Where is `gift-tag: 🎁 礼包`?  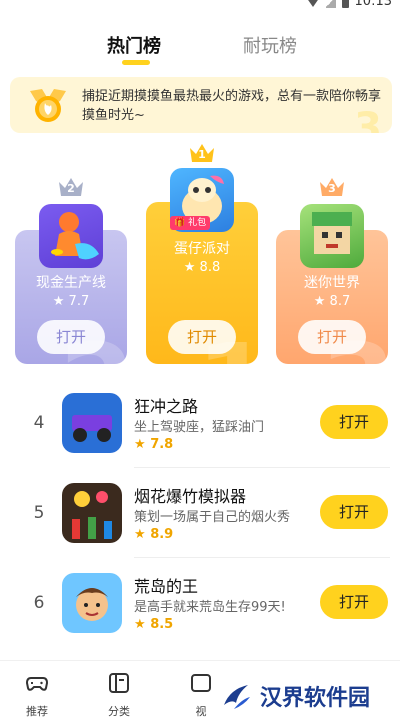
gift-tag: 🎁 礼包 is located at coordinates (190, 223).